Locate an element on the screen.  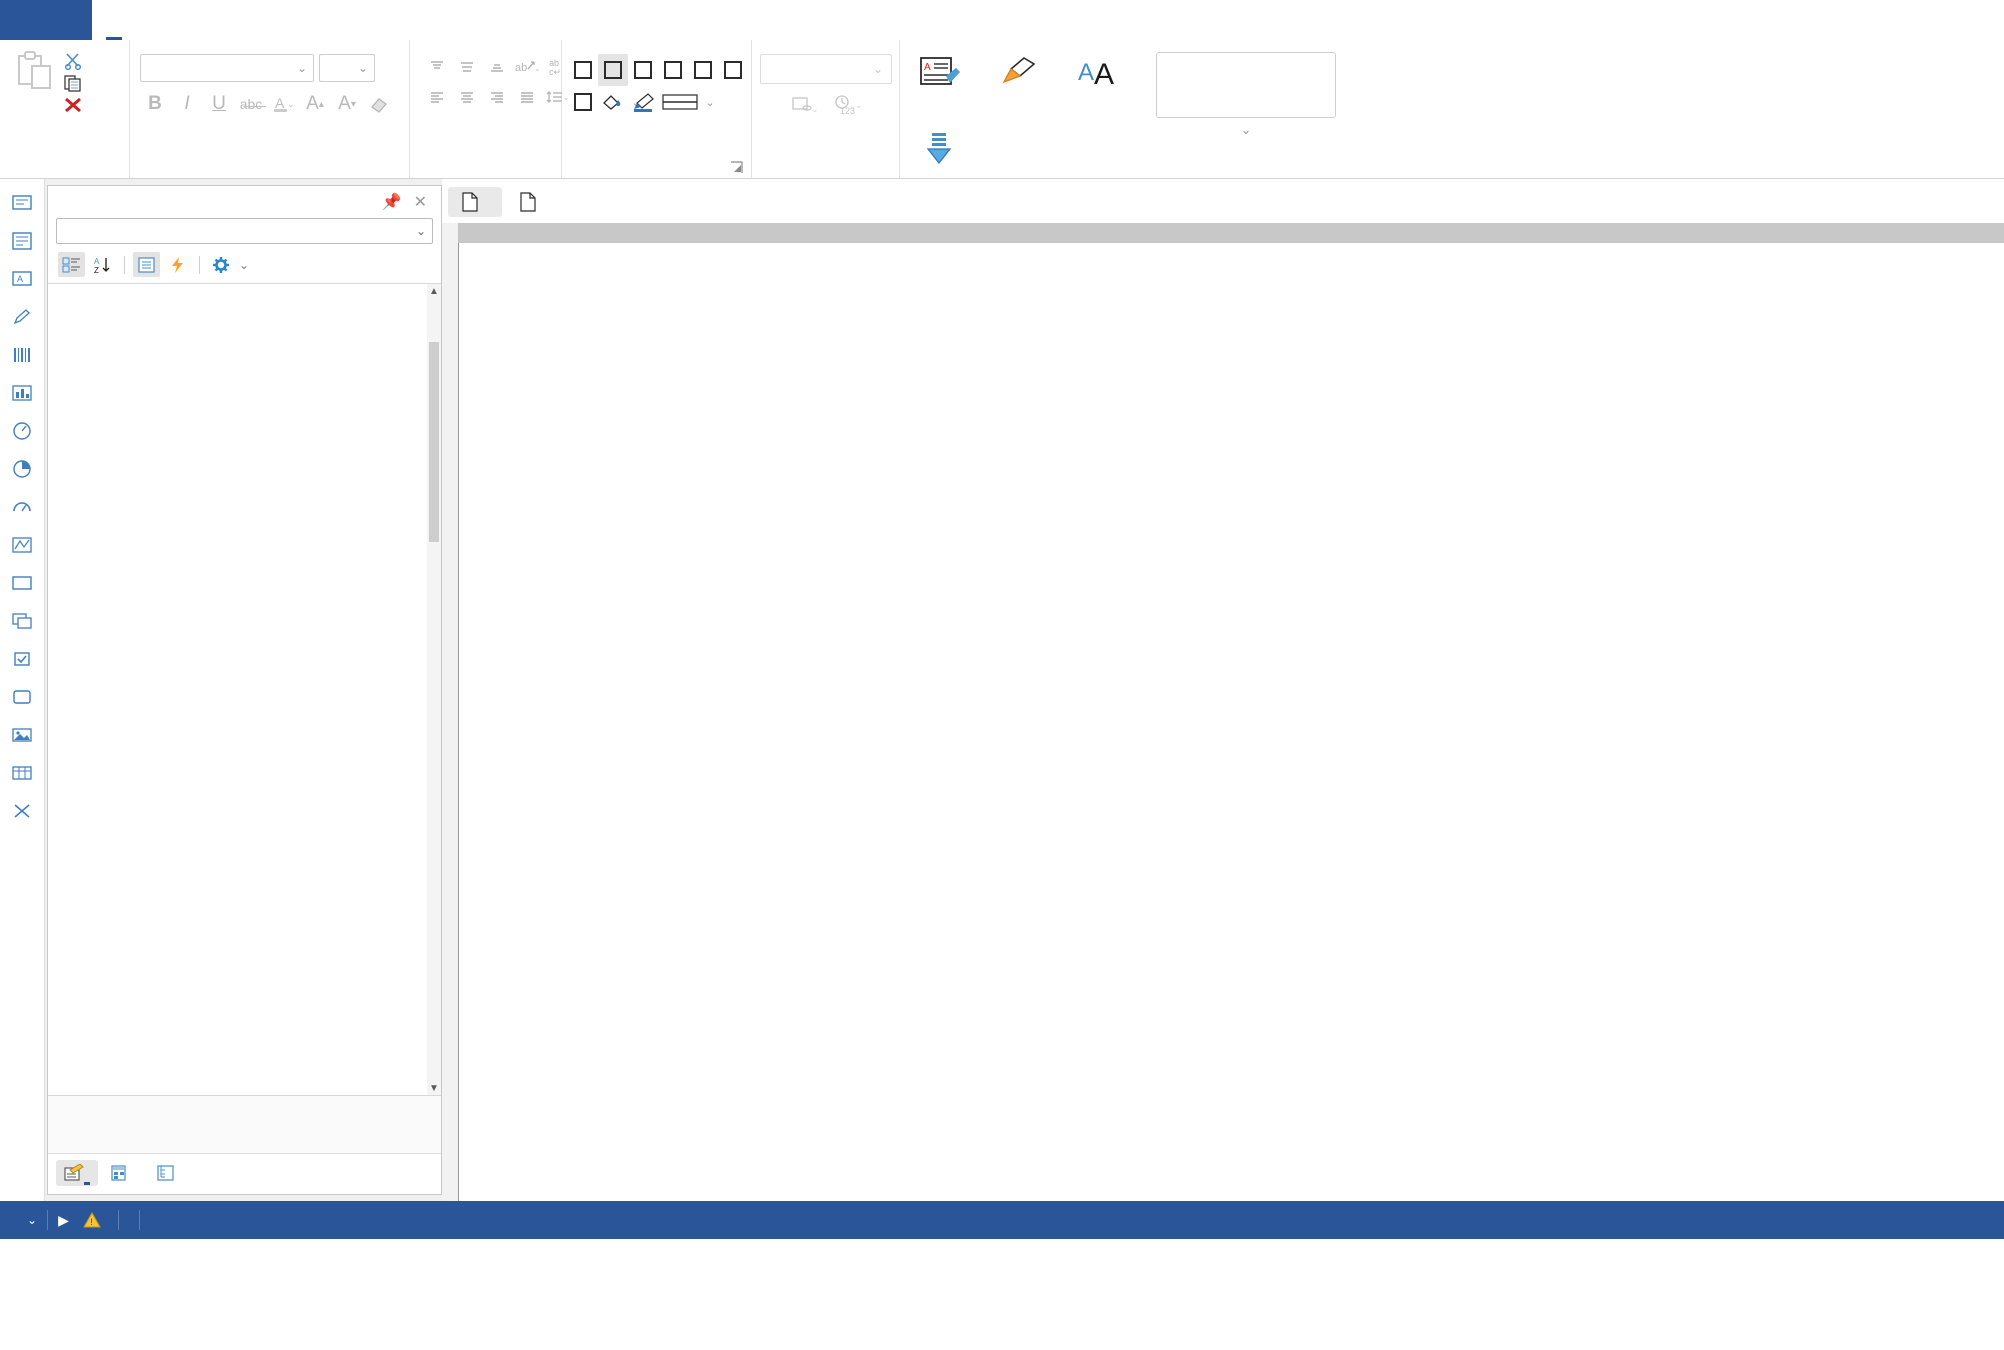
borders-group-label is located at coordinates (656, 169).